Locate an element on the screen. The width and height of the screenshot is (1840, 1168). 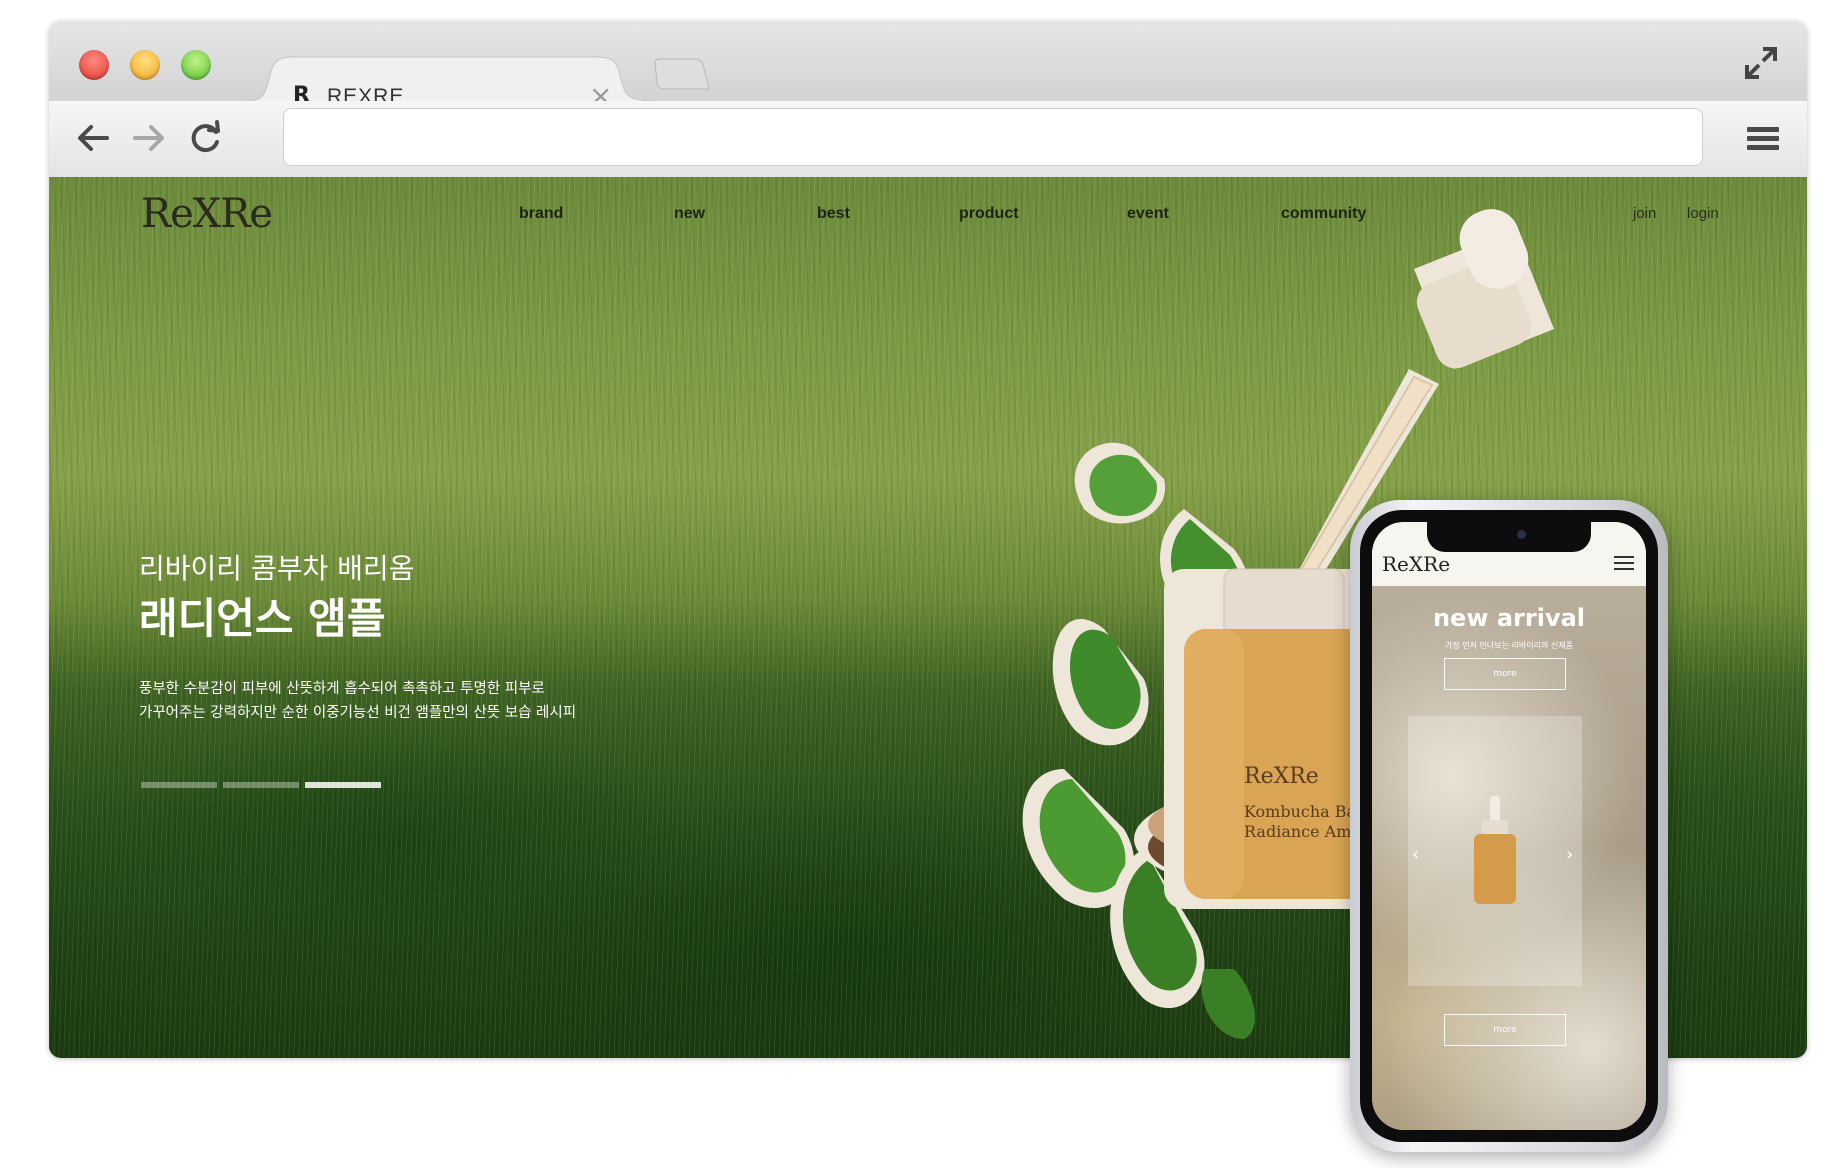
mobile-more-button-bottom: more is located at coordinates (1505, 1030).